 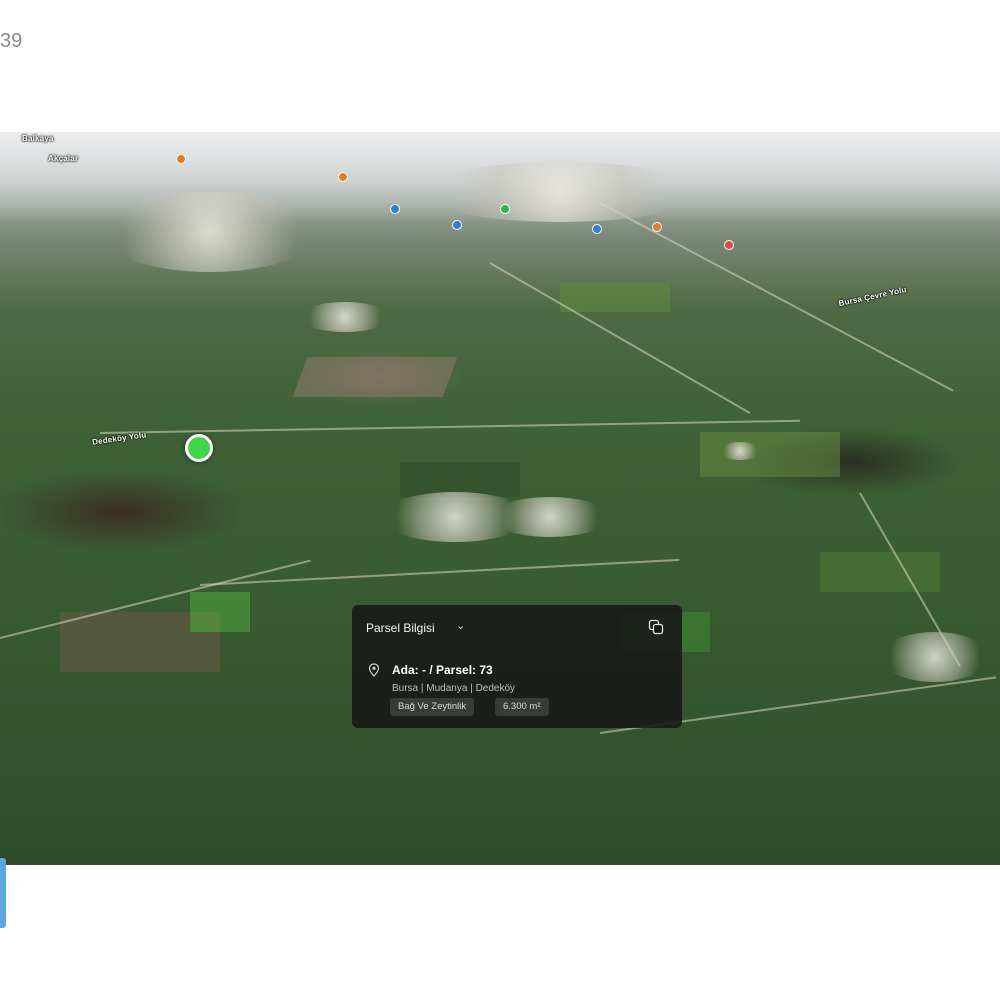 I want to click on land-use-badge: Bağ Ve Zeytinlik, so click(x=432, y=707).